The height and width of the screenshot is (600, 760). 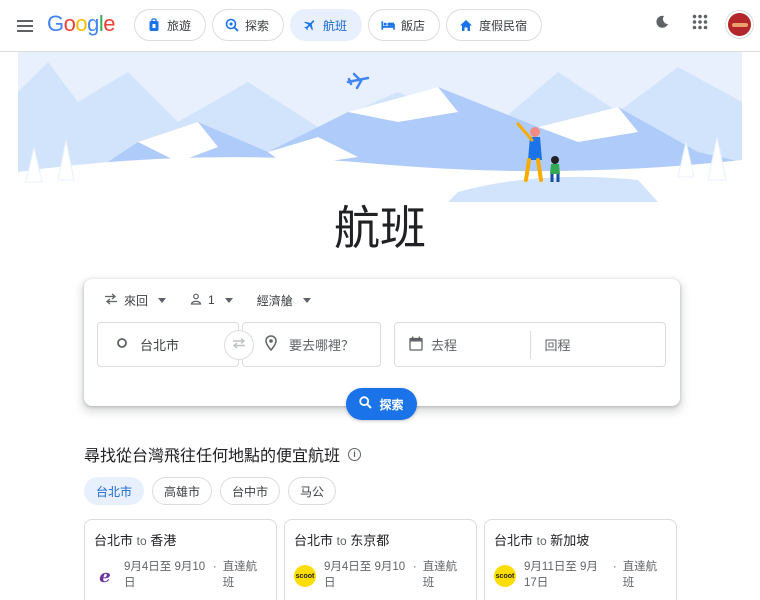 I want to click on cabin-class-select: 經濟艙, so click(x=284, y=300).